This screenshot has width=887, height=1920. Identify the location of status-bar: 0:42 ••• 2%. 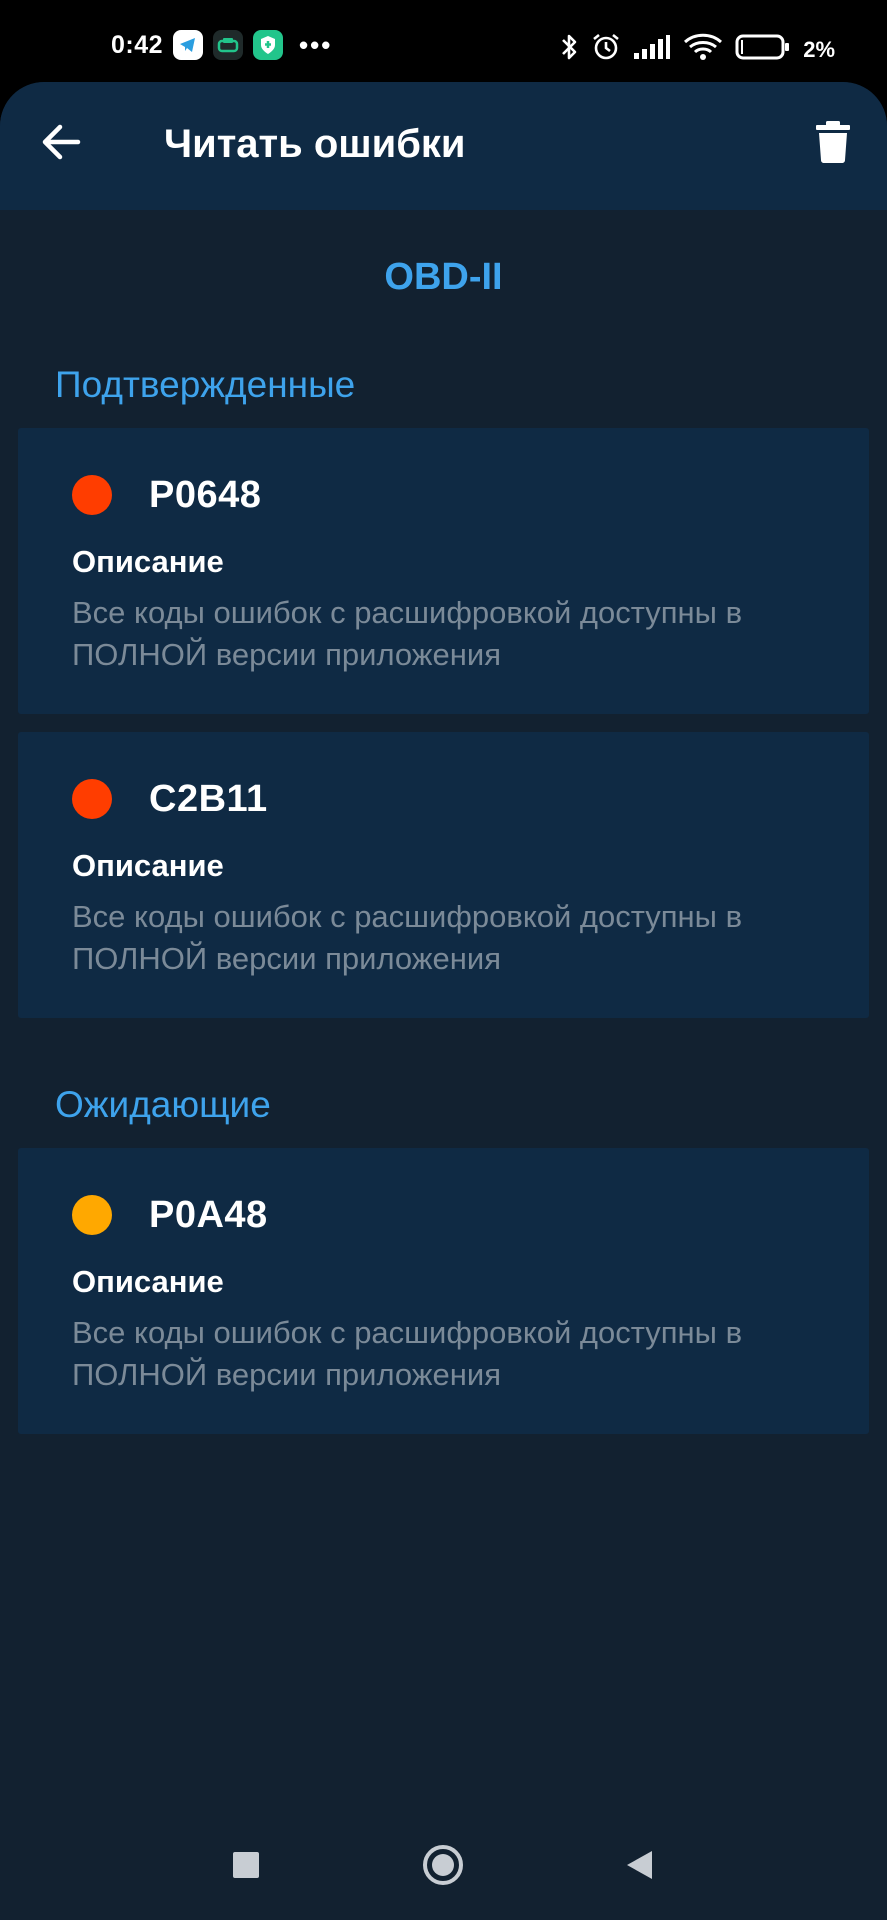
(443, 41).